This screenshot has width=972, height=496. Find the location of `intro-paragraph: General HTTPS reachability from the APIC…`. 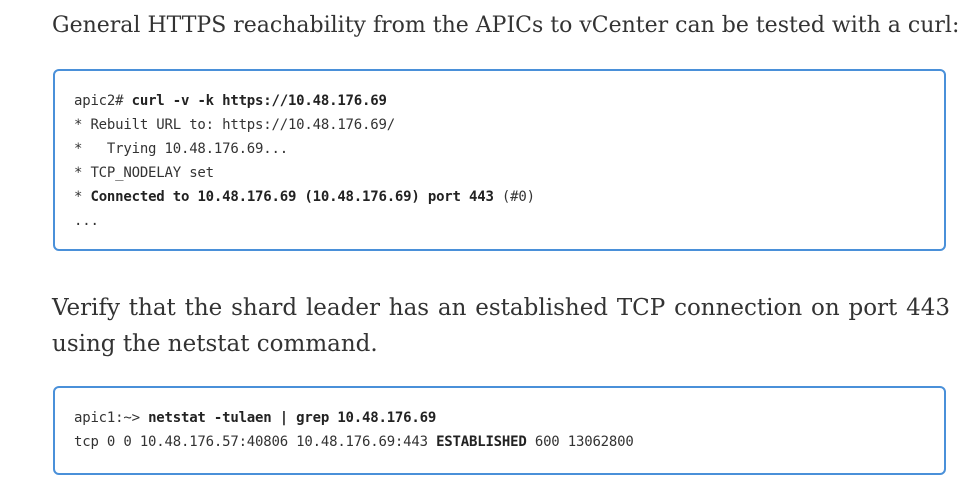

intro-paragraph: General HTTPS reachability from the APIC… is located at coordinates (506, 25).